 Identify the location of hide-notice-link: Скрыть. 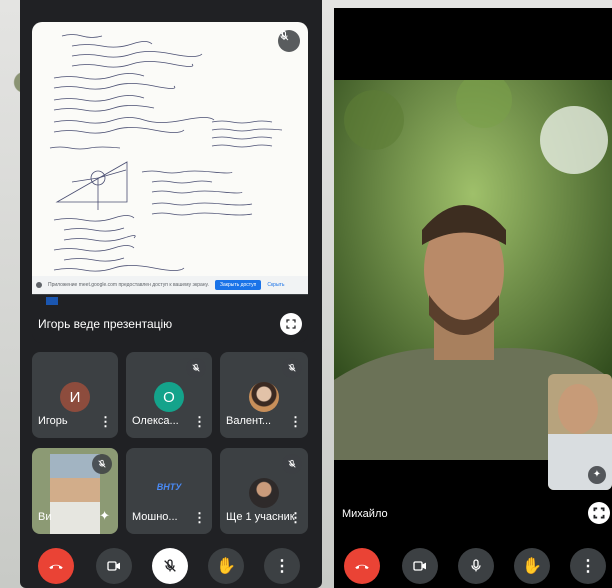
(275, 285).